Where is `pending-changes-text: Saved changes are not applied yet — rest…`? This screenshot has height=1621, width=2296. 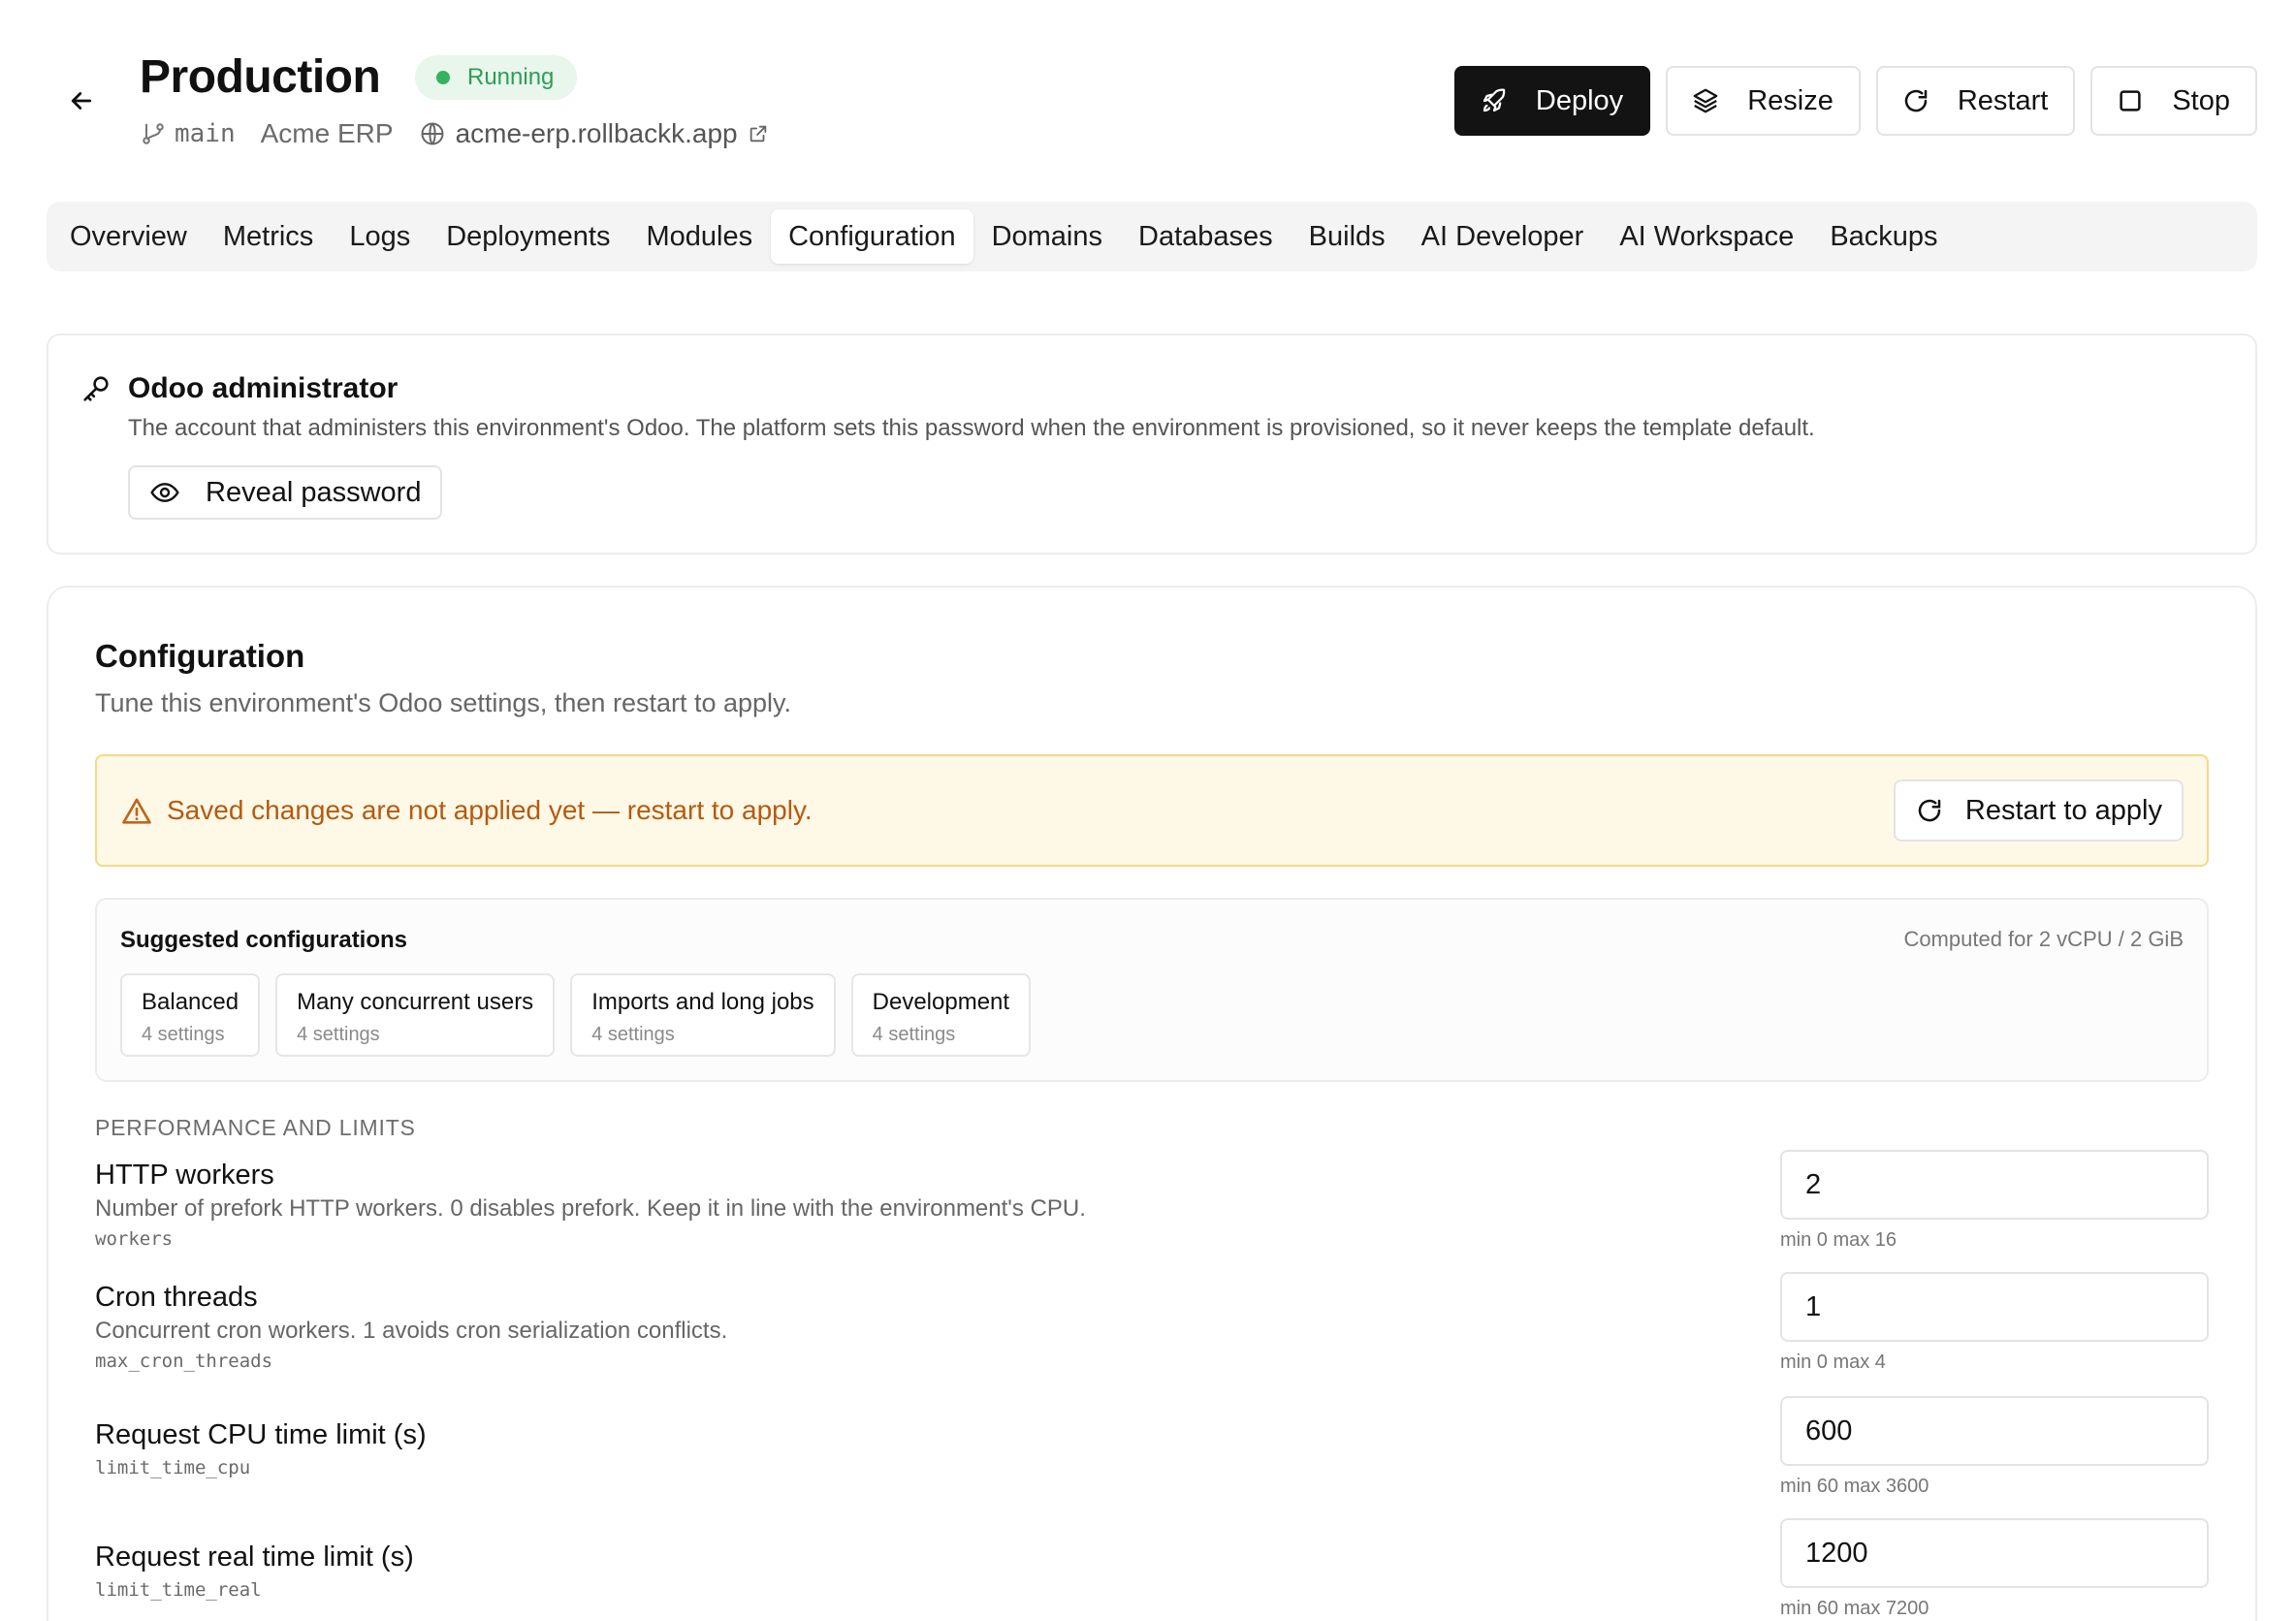 pending-changes-text: Saved changes are not applied yet — rest… is located at coordinates (490, 810).